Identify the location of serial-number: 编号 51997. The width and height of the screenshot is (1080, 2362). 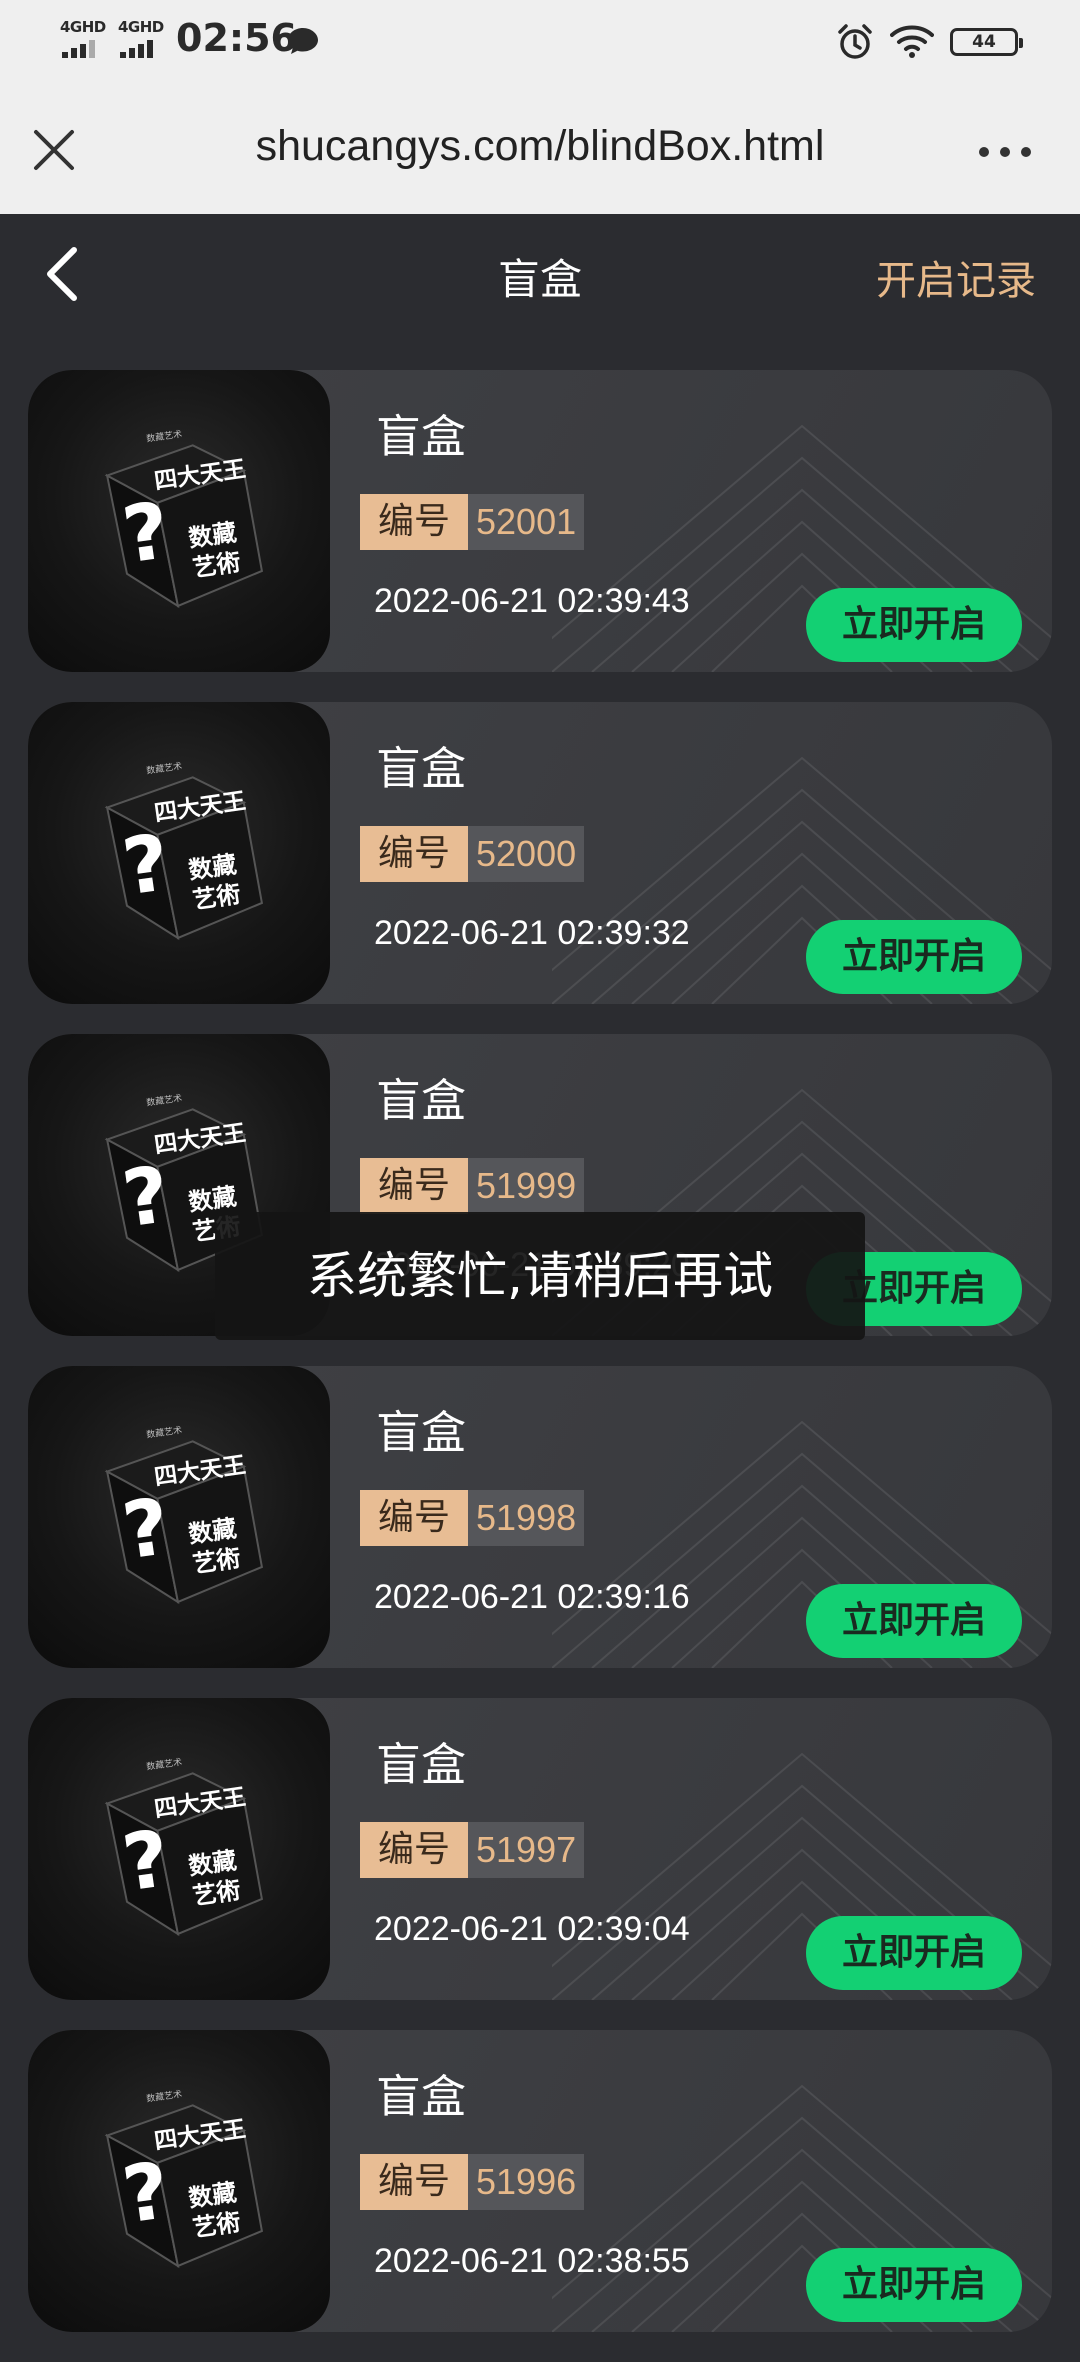
(472, 1850).